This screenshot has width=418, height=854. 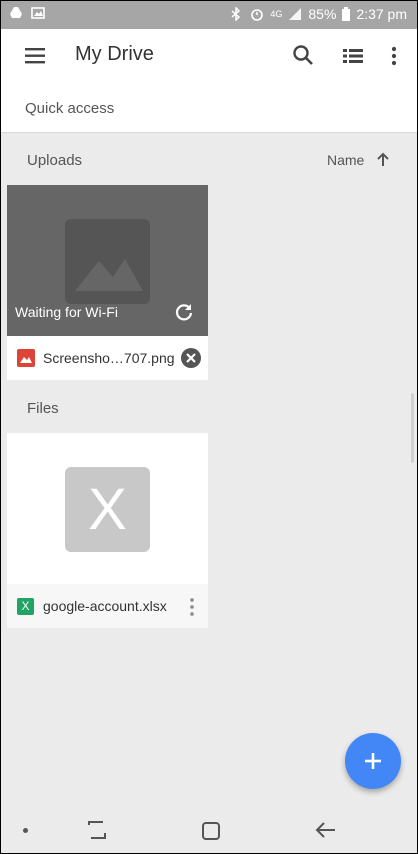 What do you see at coordinates (394, 56) in the screenshot?
I see `more-vert-icon` at bounding box center [394, 56].